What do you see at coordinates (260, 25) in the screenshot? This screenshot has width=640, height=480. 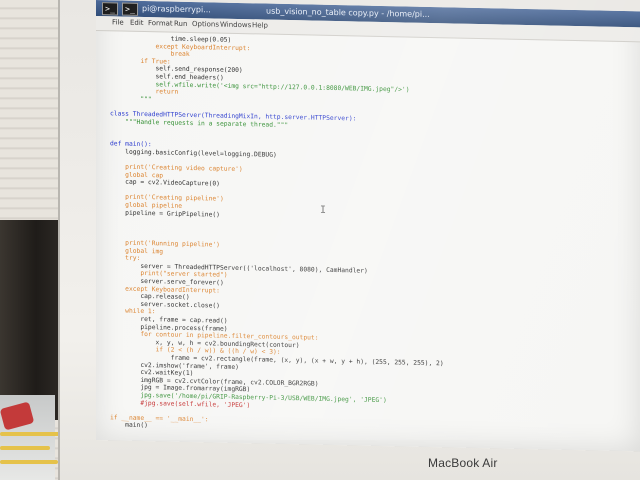 I see `menu-help: Help` at bounding box center [260, 25].